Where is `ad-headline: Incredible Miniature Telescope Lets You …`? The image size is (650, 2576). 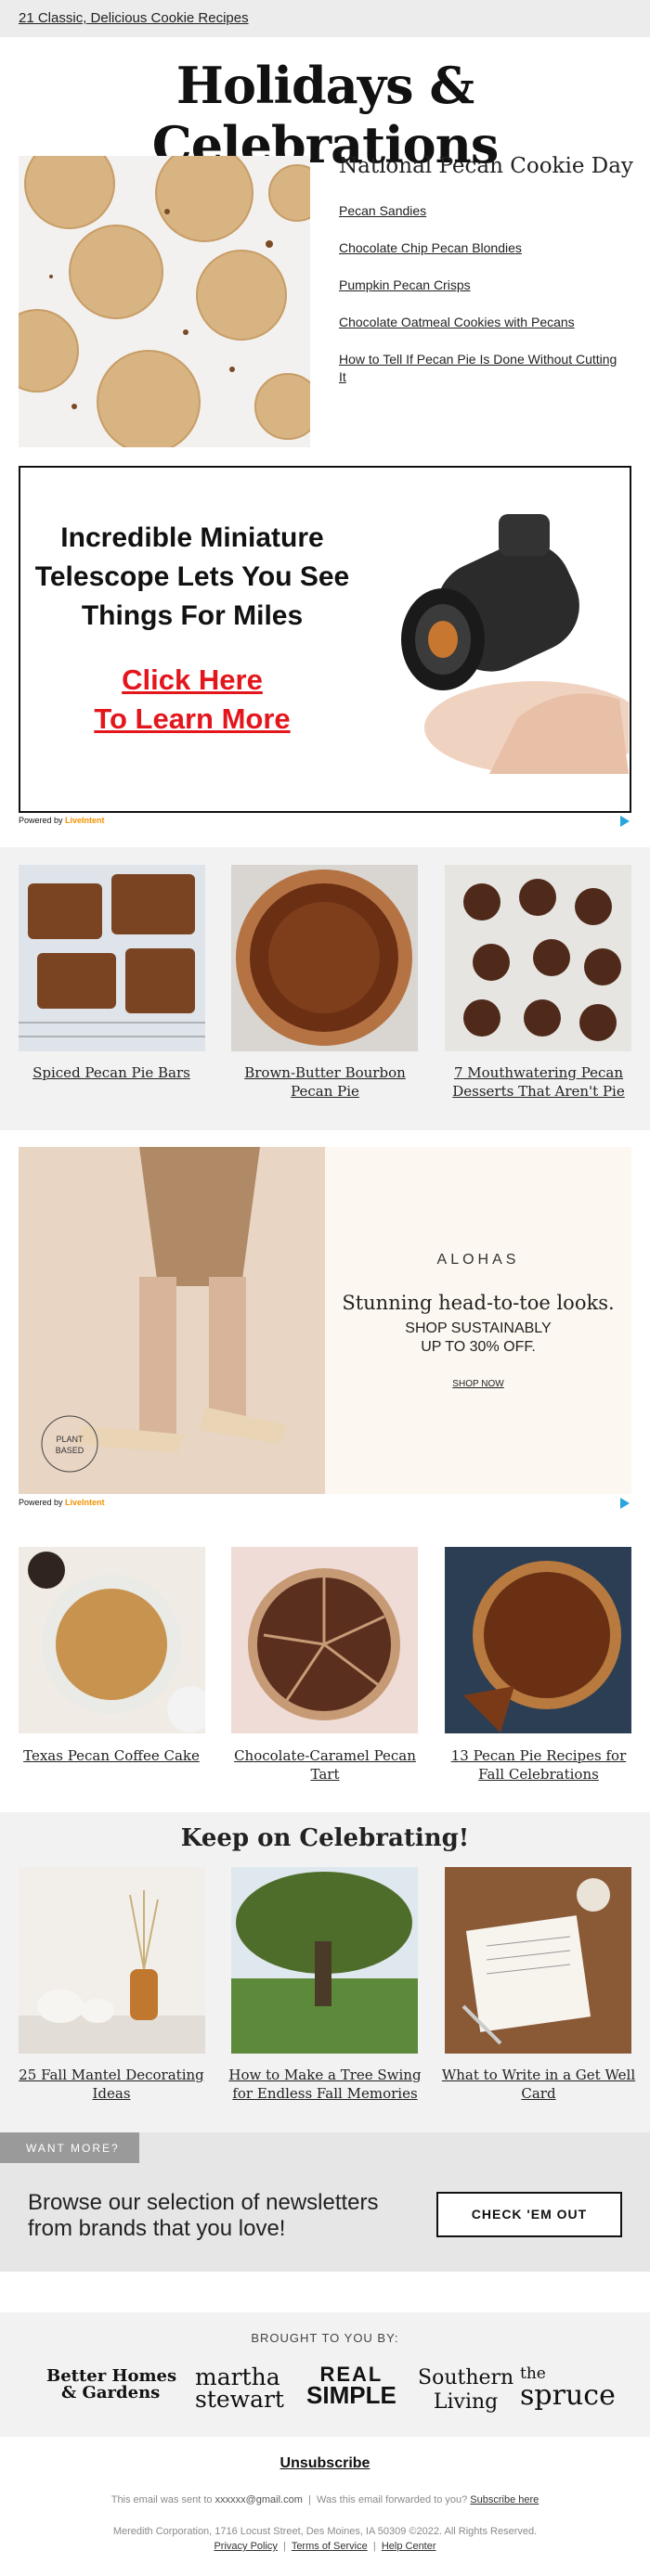 ad-headline: Incredible Miniature Telescope Lets You … is located at coordinates (192, 576).